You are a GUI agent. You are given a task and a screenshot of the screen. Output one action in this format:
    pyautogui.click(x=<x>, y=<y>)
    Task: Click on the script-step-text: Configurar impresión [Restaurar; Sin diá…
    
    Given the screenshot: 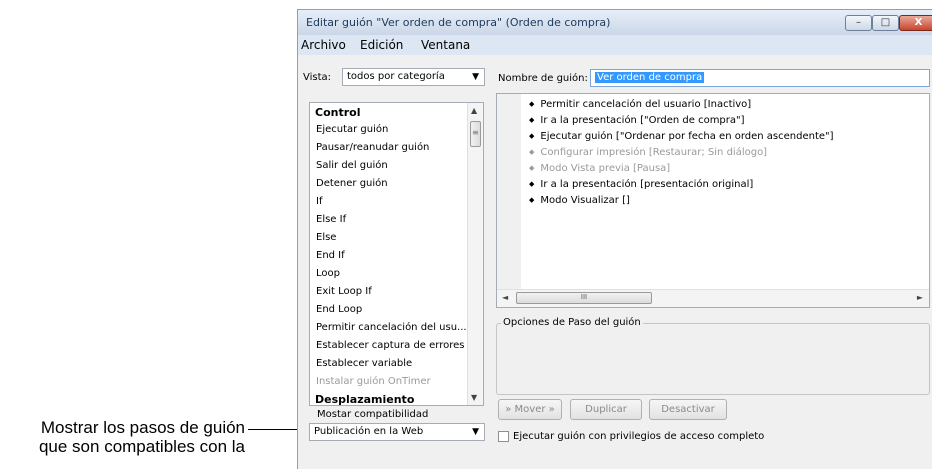 What is the action you would take?
    pyautogui.click(x=654, y=152)
    